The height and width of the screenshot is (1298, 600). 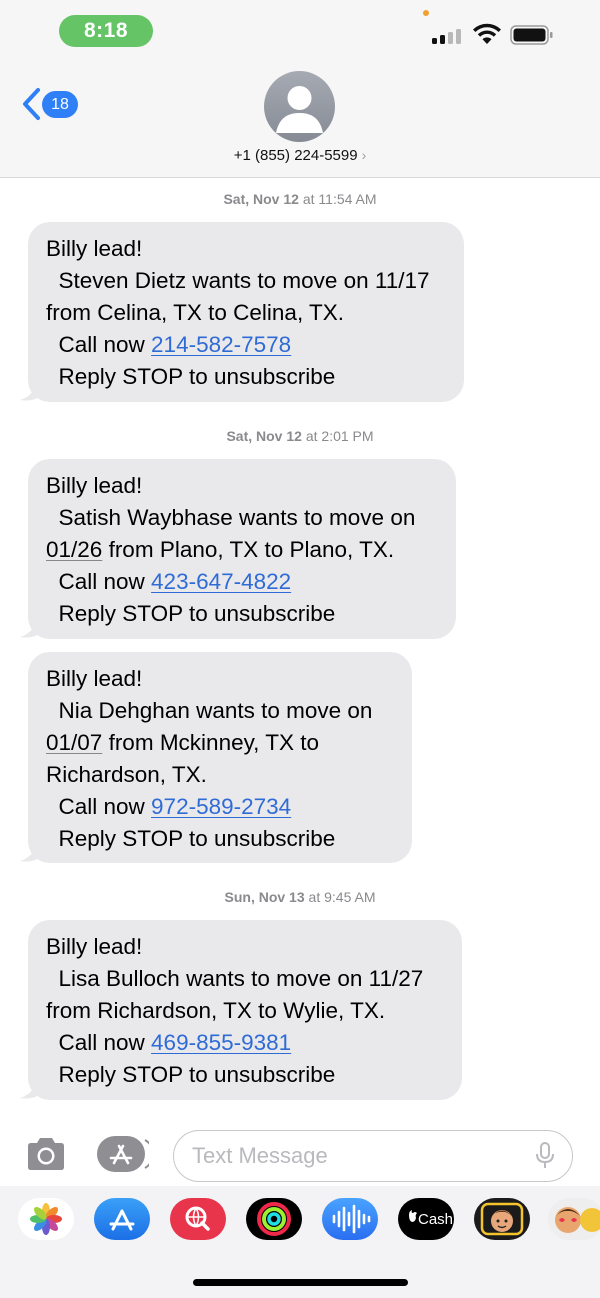 What do you see at coordinates (295, 155) in the screenshot?
I see `contact-number: +1 (855) 224-5599` at bounding box center [295, 155].